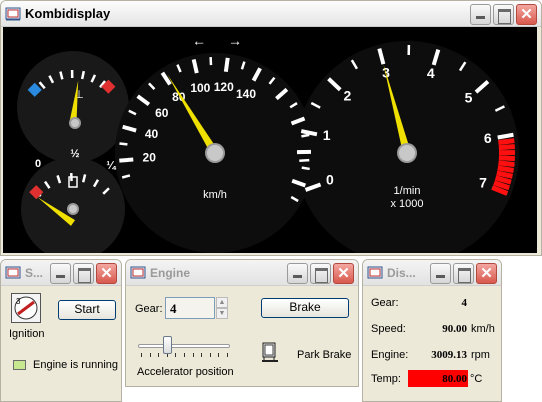  Describe the element at coordinates (87, 310) in the screenshot. I see `start-button: Start` at that location.